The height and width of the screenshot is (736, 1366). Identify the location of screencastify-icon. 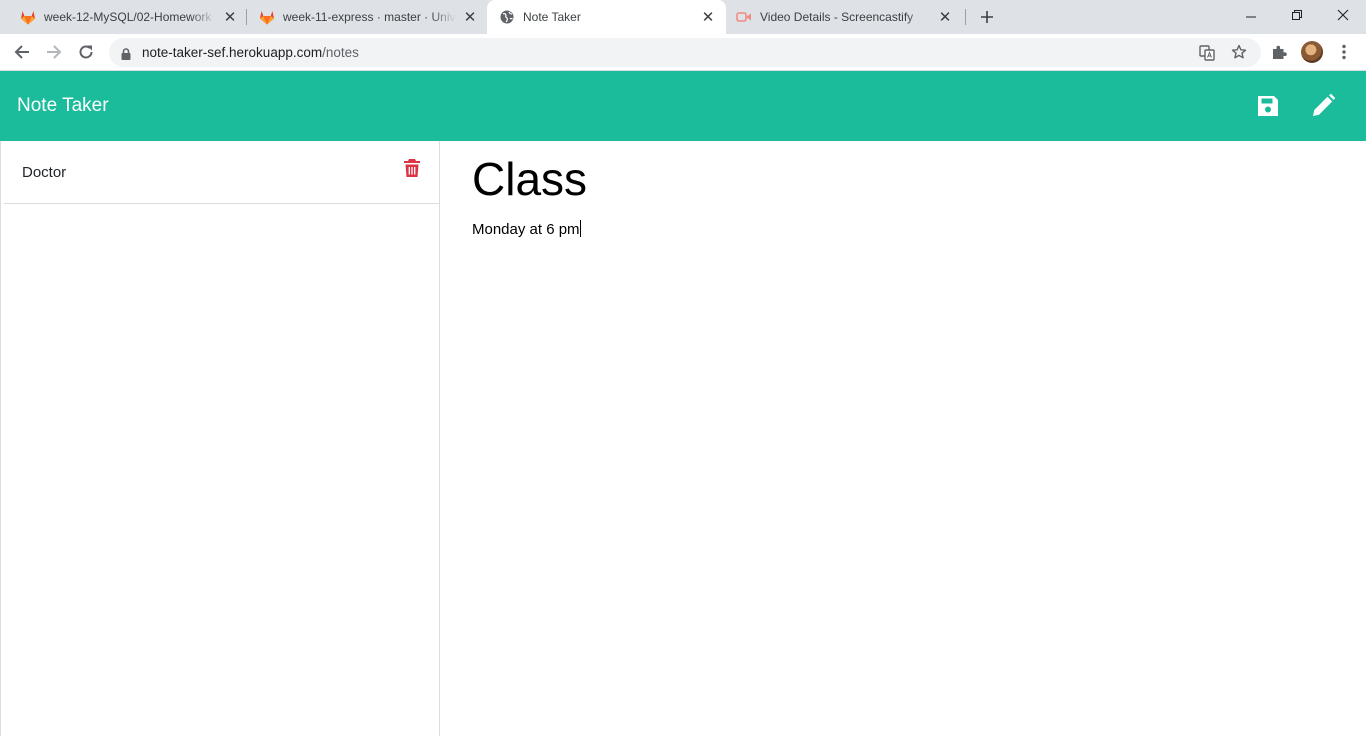
(744, 17).